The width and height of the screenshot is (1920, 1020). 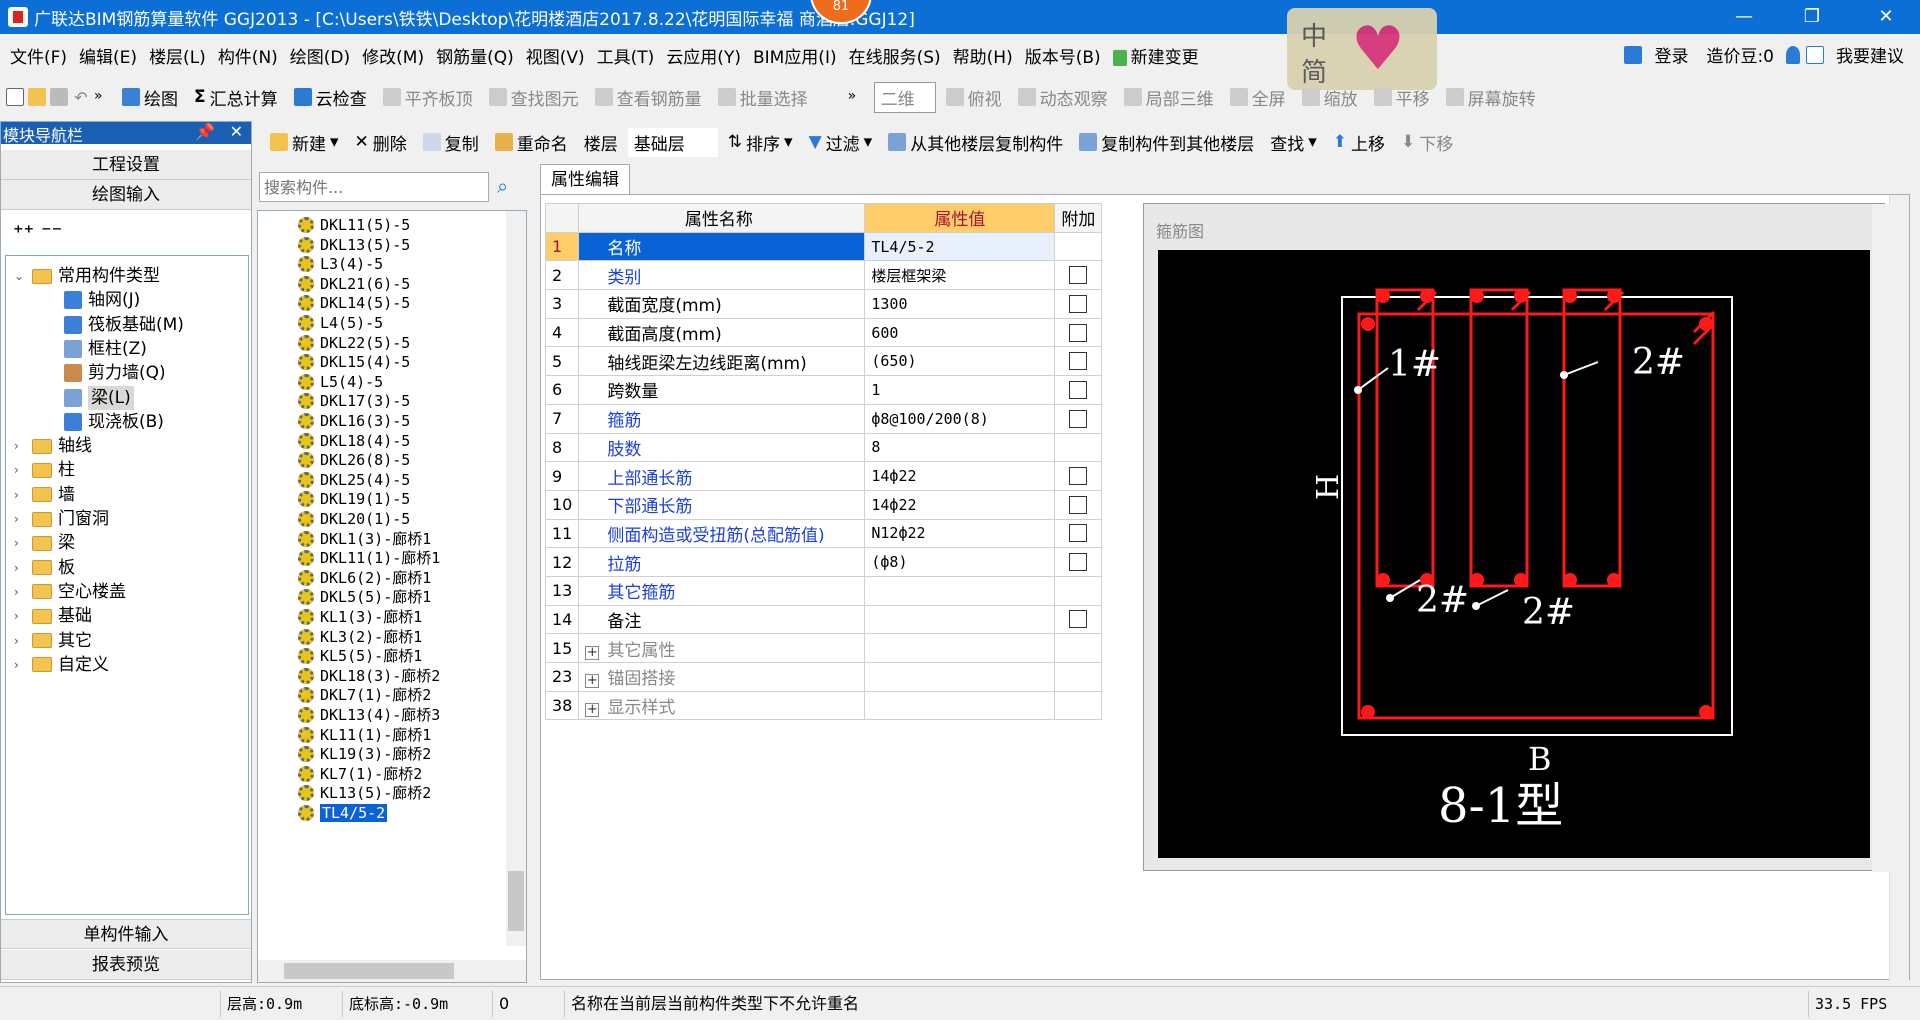 What do you see at coordinates (823, 361) in the screenshot?
I see `property-row: 5 轴线距梁左边线距离(mm) (650)` at bounding box center [823, 361].